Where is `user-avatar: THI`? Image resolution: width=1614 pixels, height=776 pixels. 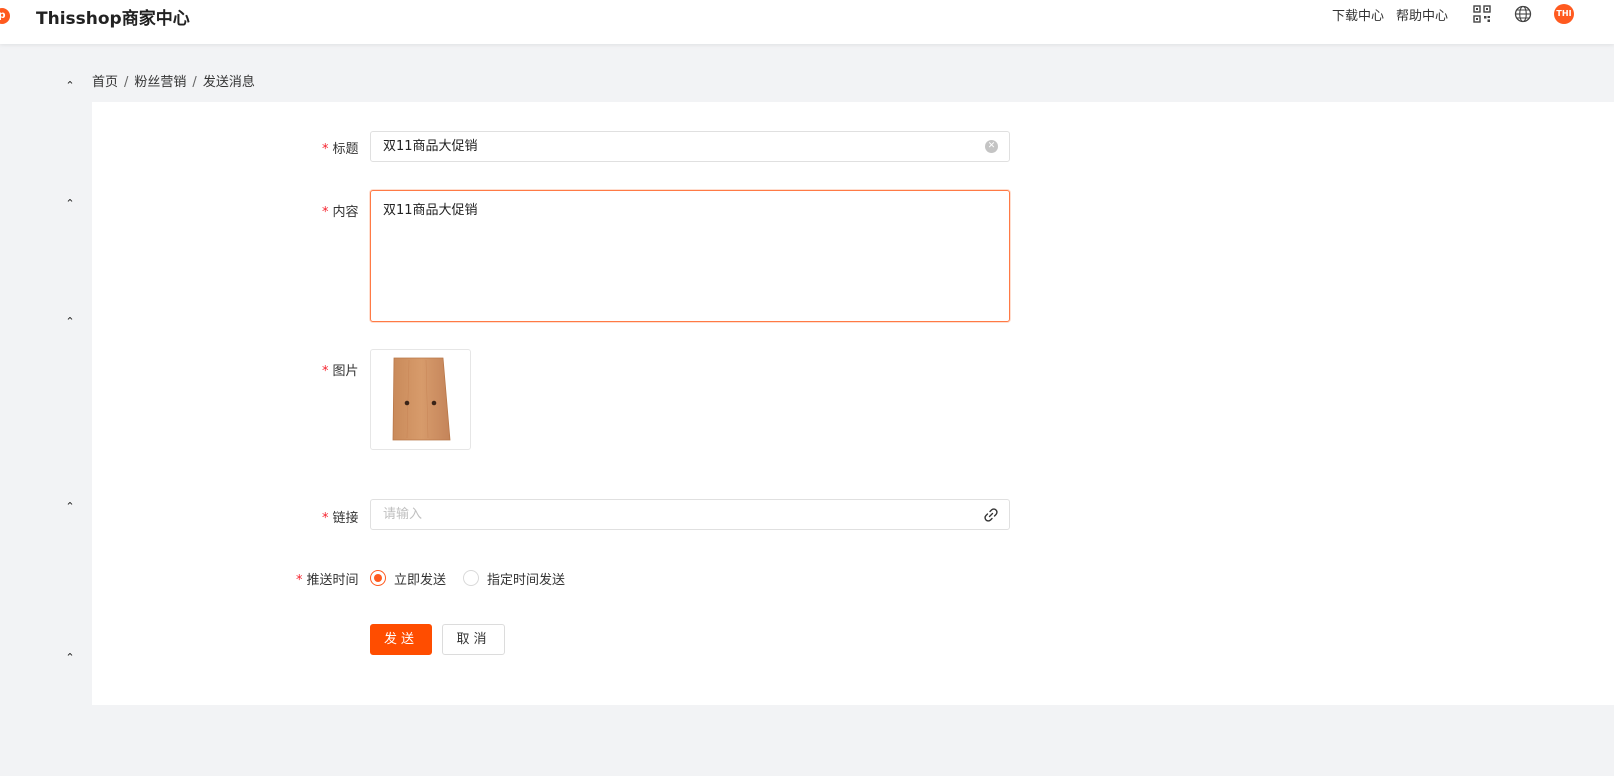 user-avatar: THI is located at coordinates (1564, 14).